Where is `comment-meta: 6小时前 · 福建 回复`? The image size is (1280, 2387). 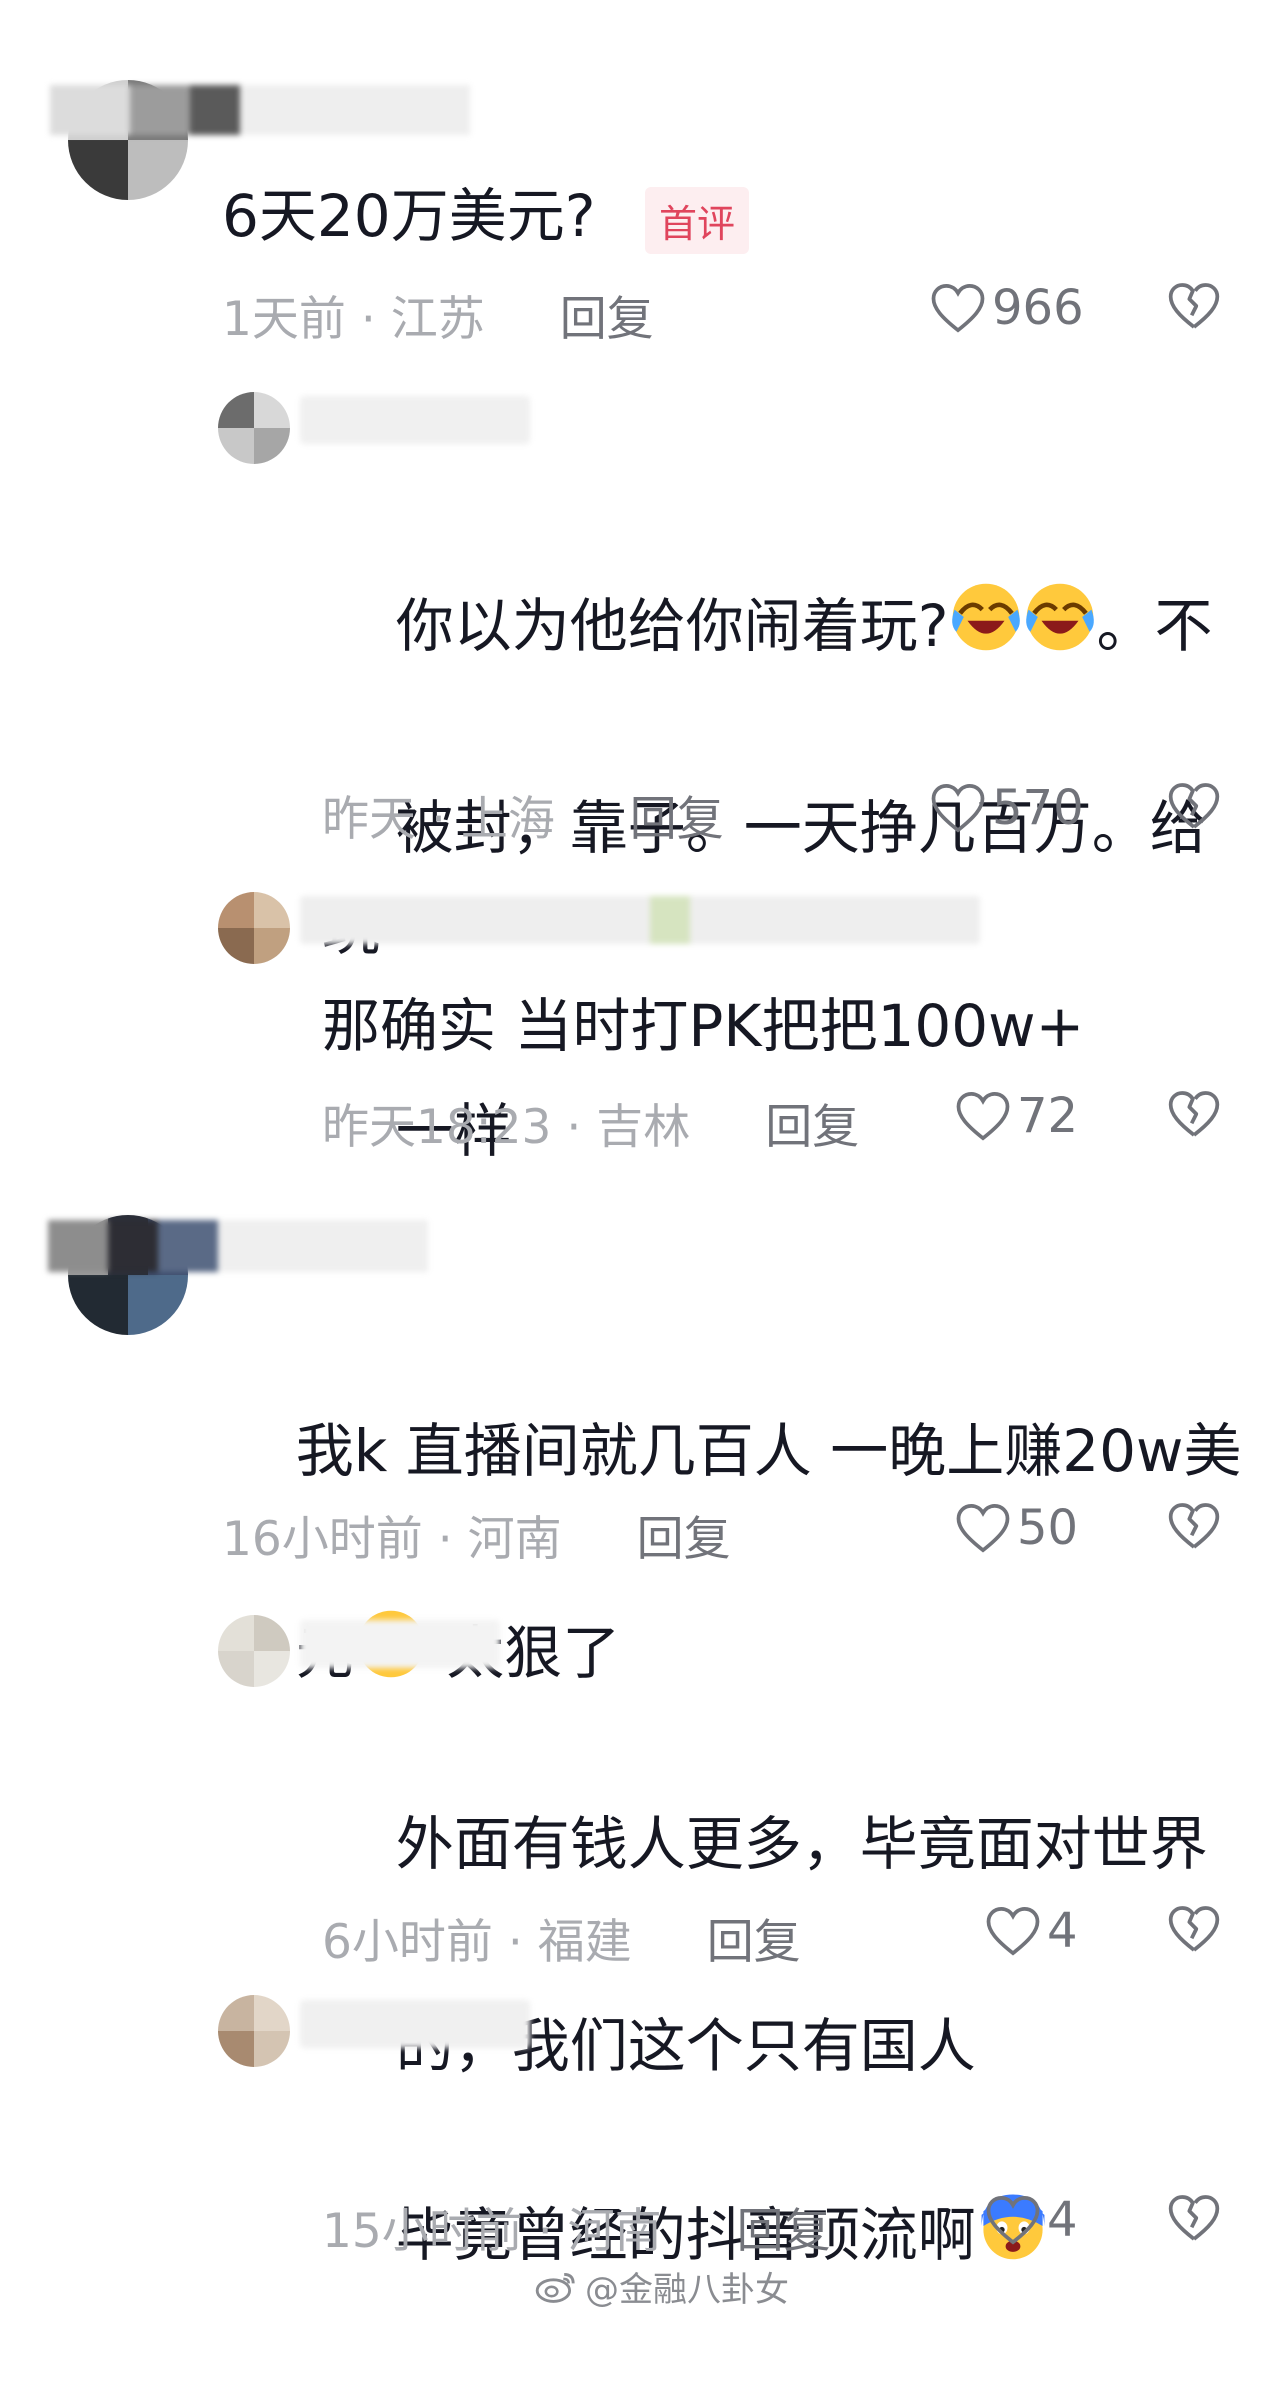
comment-meta: 6小时前 · 福建 回复 is located at coordinates (561, 1937).